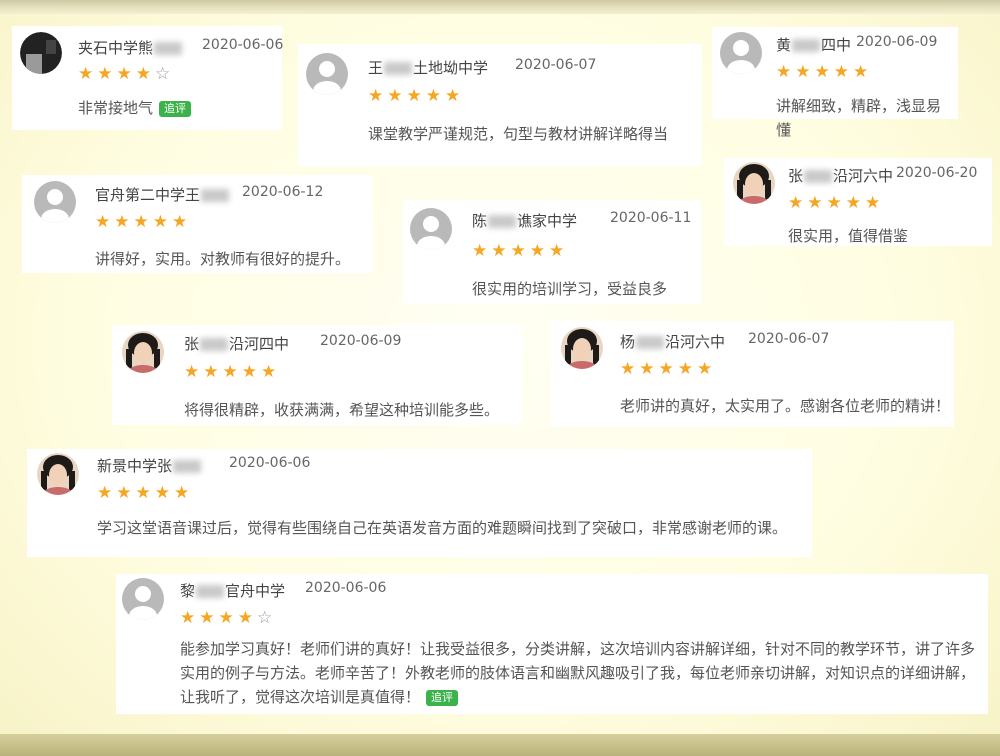 The image size is (1000, 756). I want to click on reviewer-name: 黎 官舟中学, so click(232, 590).